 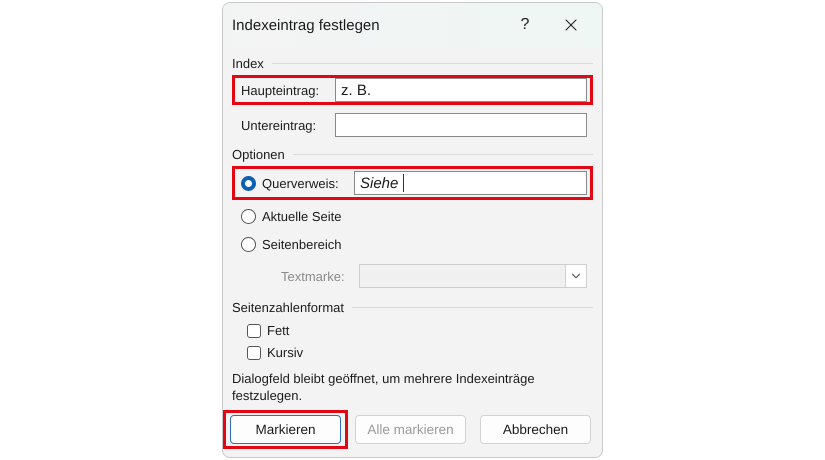 What do you see at coordinates (306, 25) in the screenshot?
I see `window-title: Indexeintrag festlegen` at bounding box center [306, 25].